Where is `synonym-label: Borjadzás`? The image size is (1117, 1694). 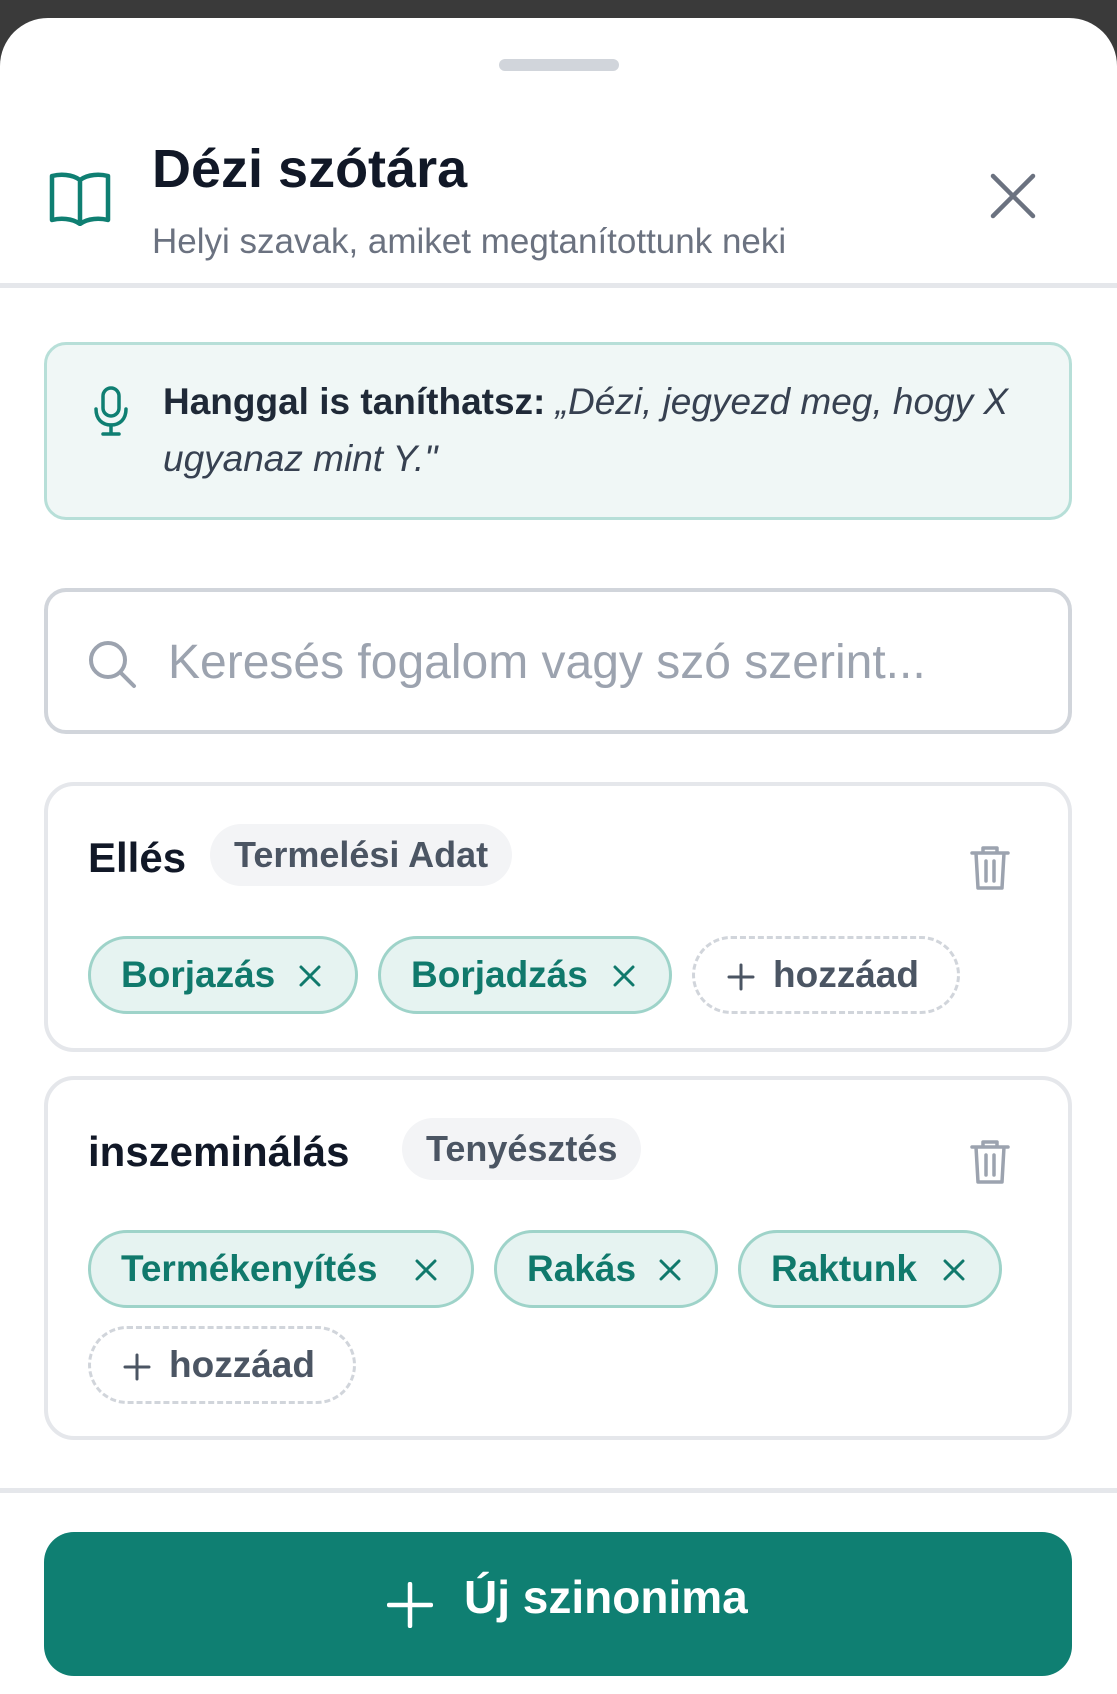 synonym-label: Borjadzás is located at coordinates (499, 974).